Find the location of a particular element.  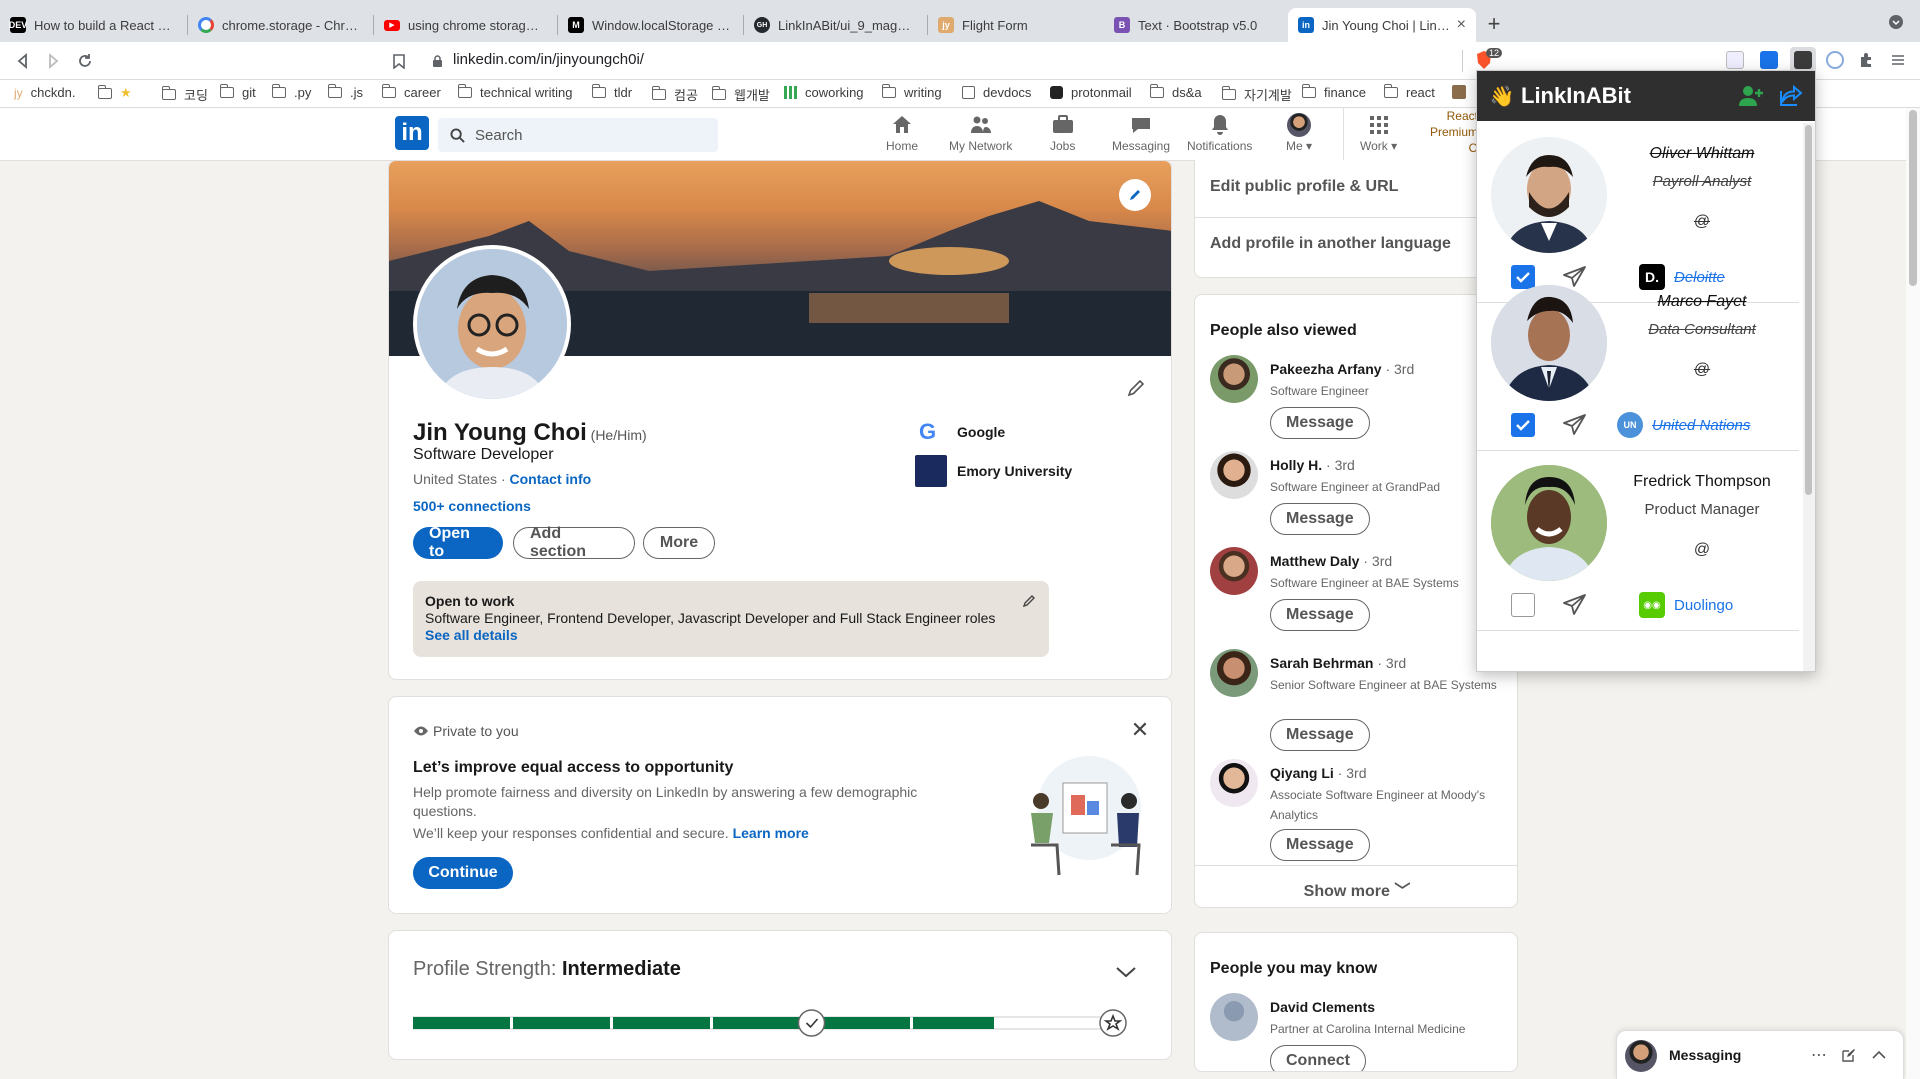

profile-photo is located at coordinates (492, 324).